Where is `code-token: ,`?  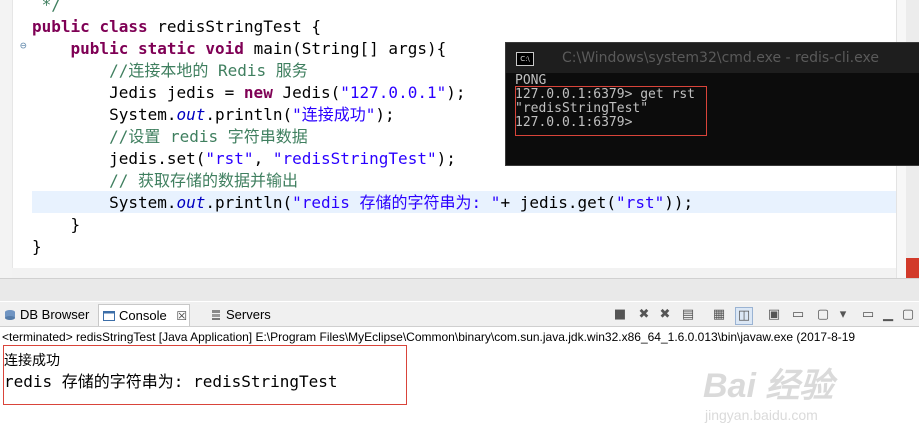 code-token: , is located at coordinates (263, 158).